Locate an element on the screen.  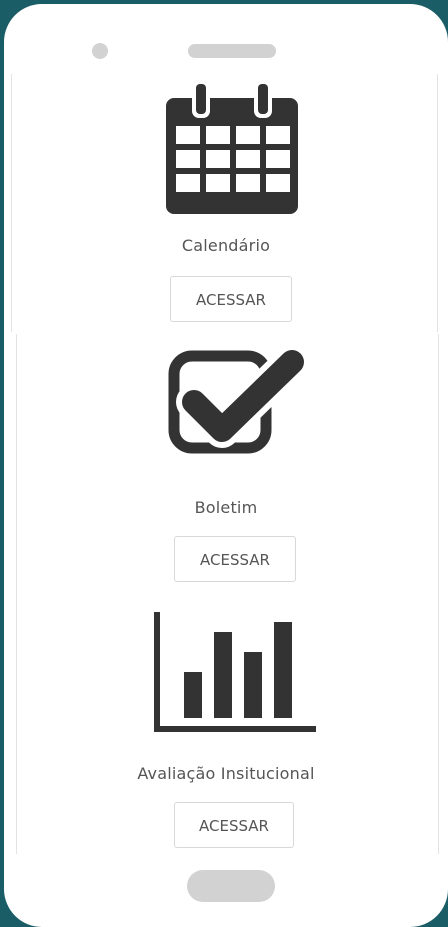
checkbox-checked-icon is located at coordinates (236, 399).